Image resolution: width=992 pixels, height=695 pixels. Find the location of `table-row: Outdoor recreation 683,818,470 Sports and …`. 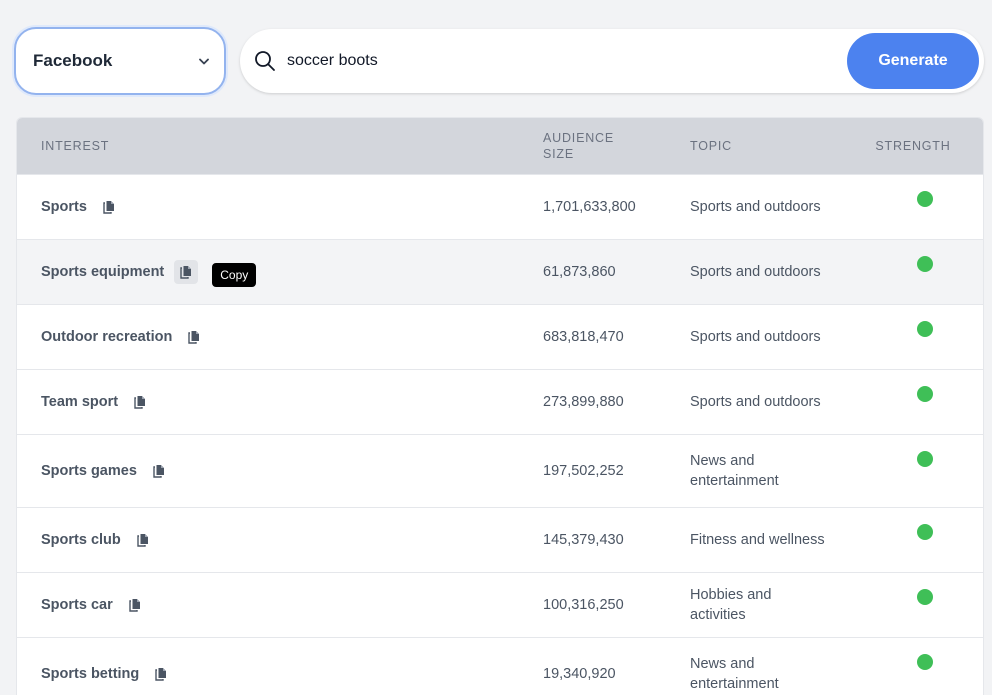

table-row: Outdoor recreation 683,818,470 Sports and … is located at coordinates (500, 336).